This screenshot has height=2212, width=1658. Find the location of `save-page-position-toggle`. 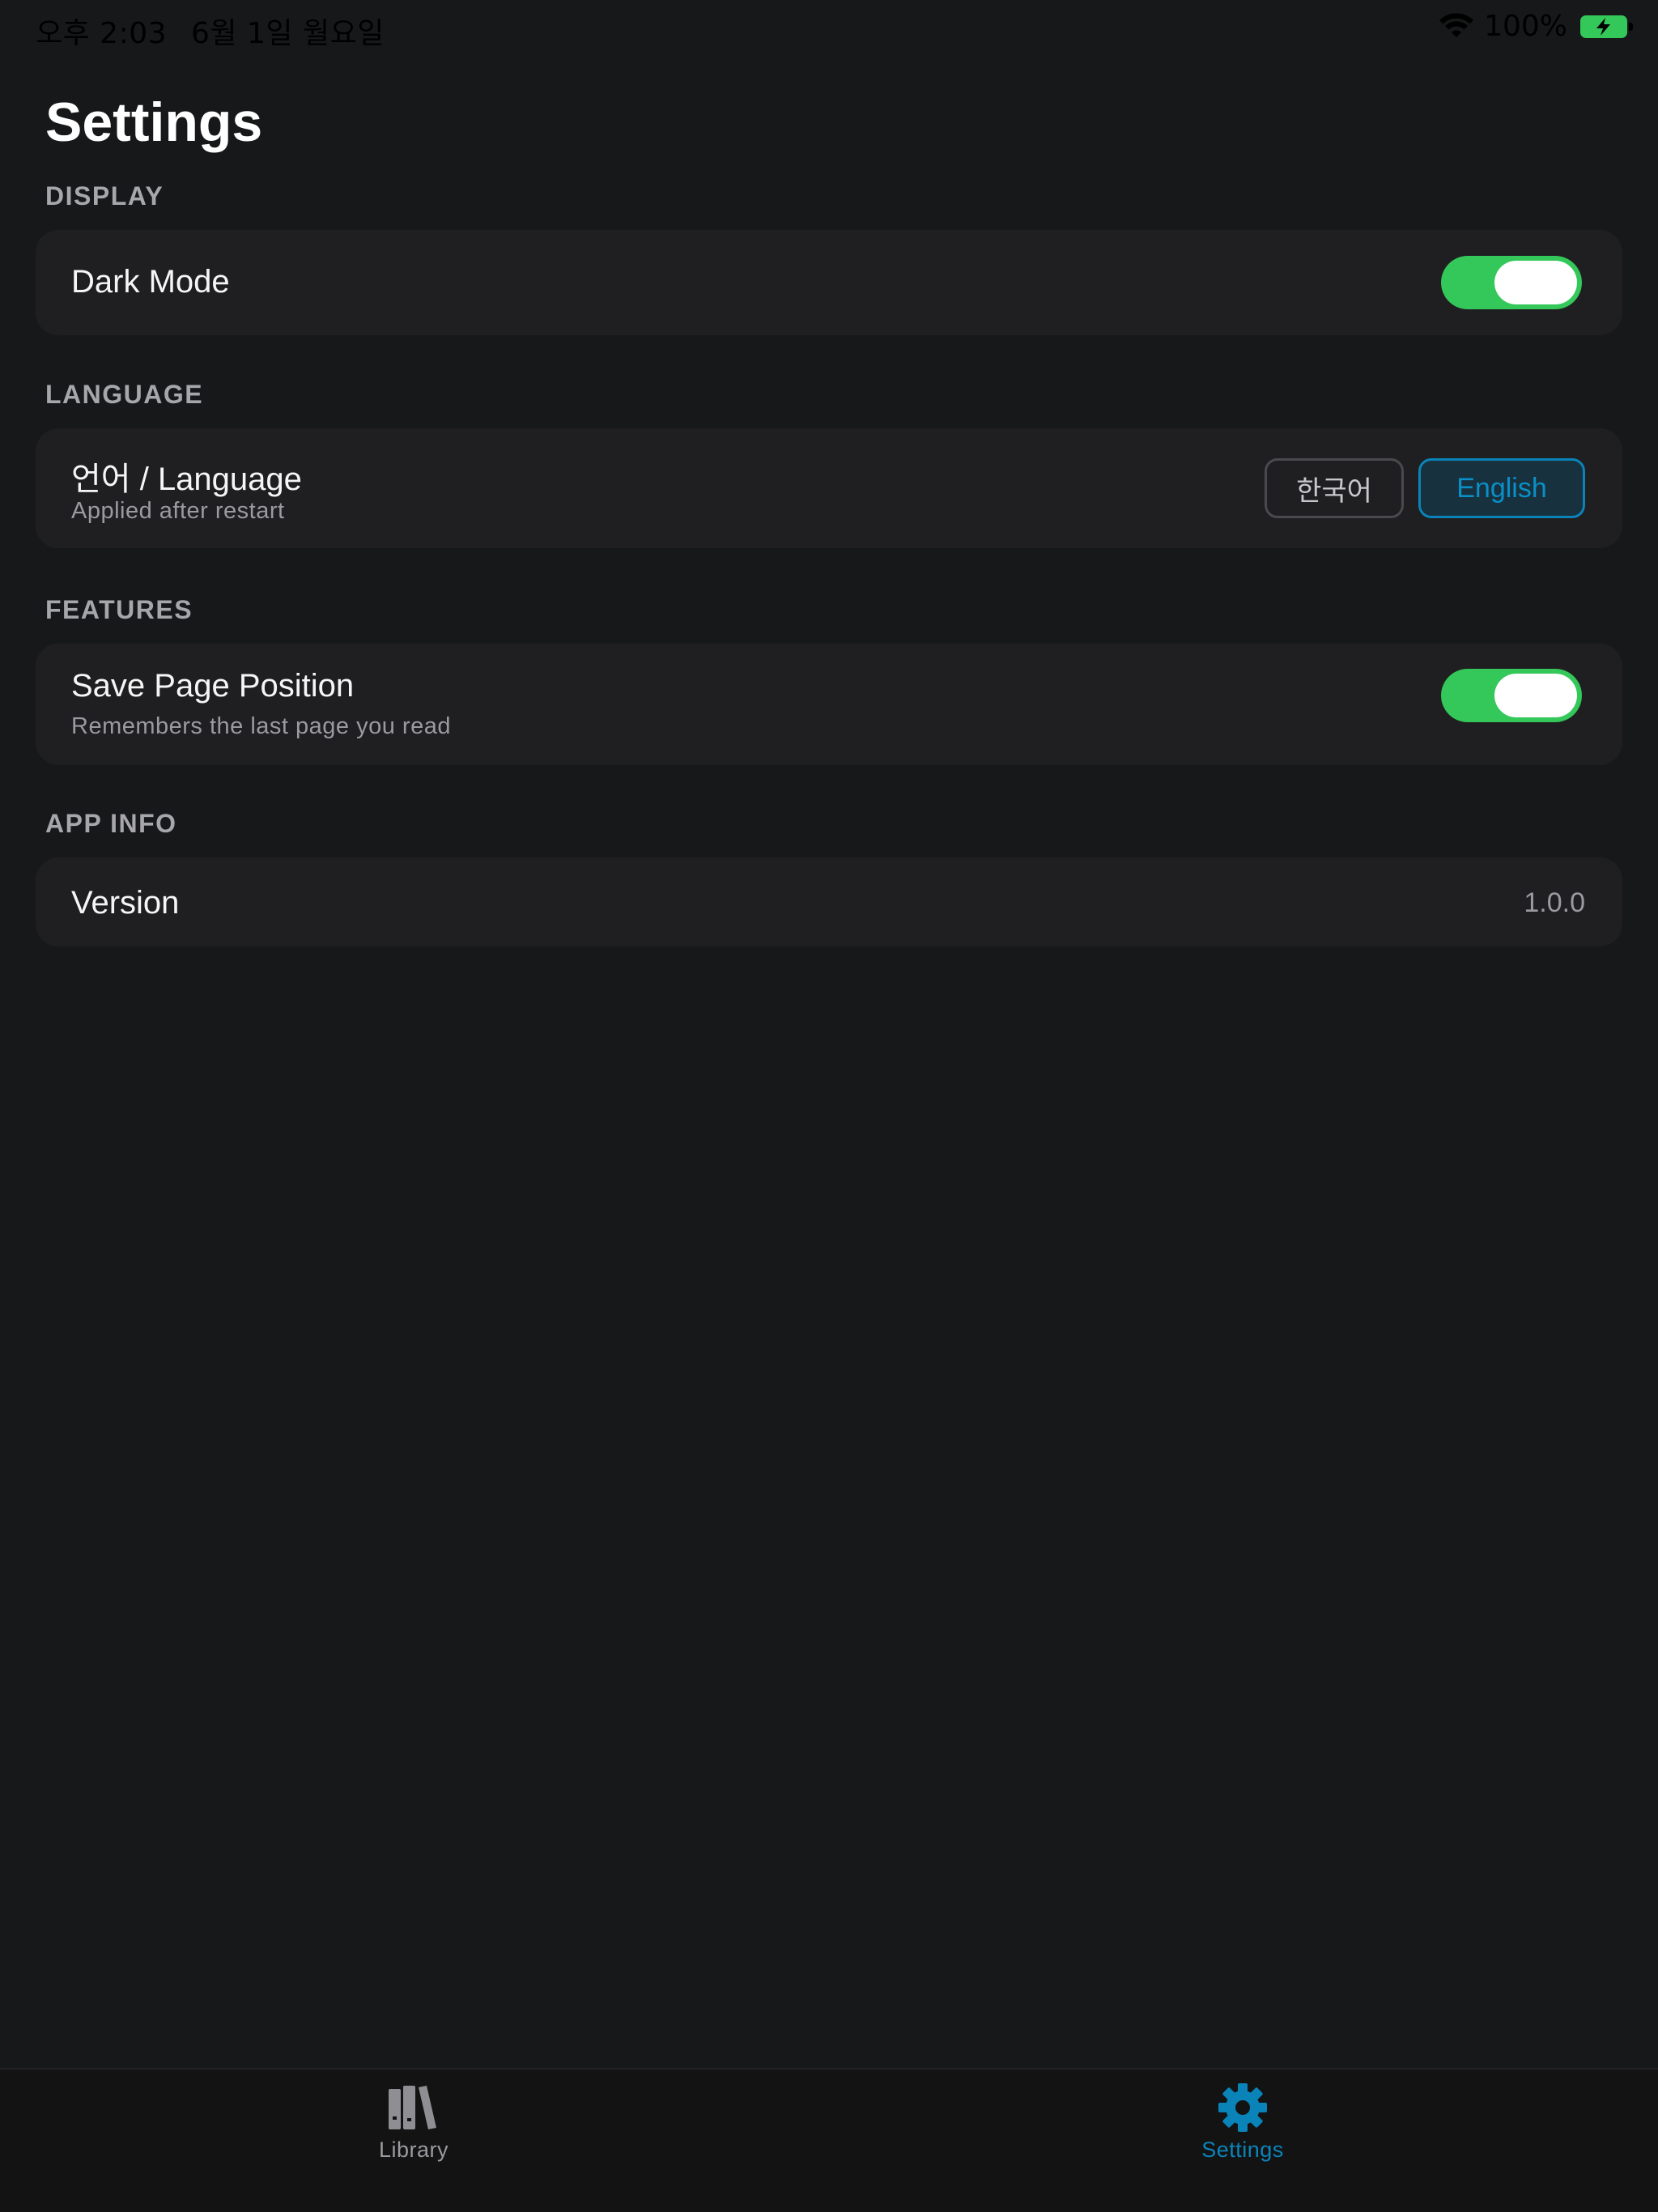

save-page-position-toggle is located at coordinates (1511, 695).